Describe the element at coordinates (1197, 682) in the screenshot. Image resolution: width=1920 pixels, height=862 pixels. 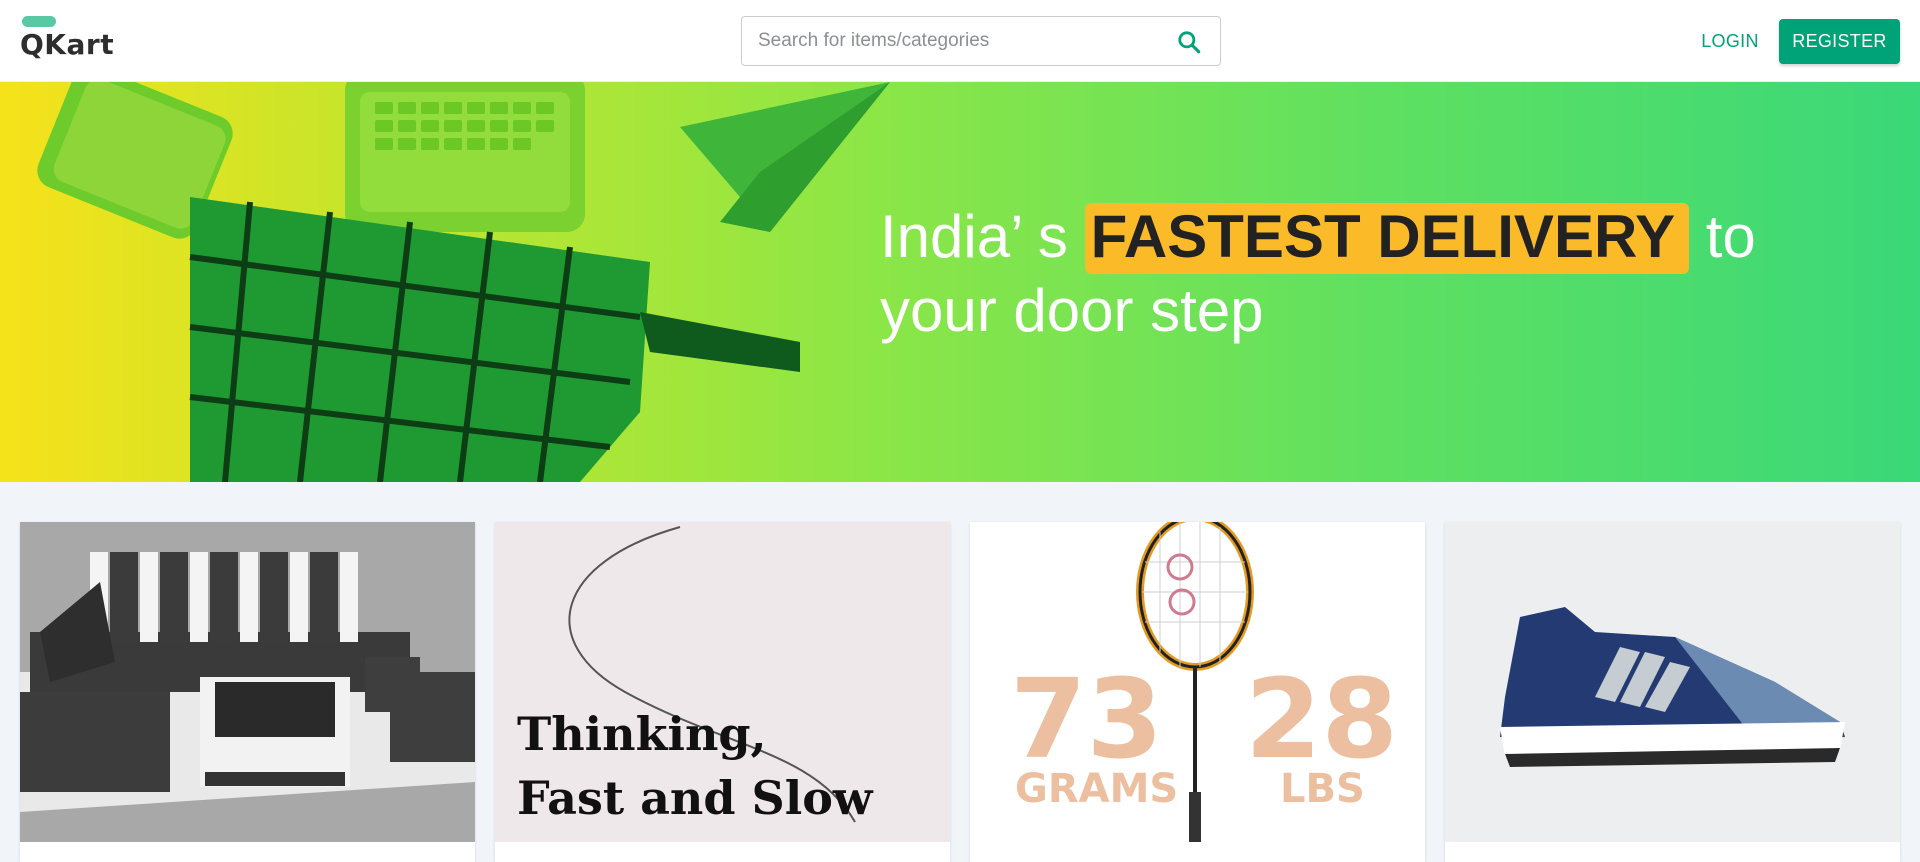
I see `badminton-racket-image: 73 GRAMS 28 LBS` at that location.